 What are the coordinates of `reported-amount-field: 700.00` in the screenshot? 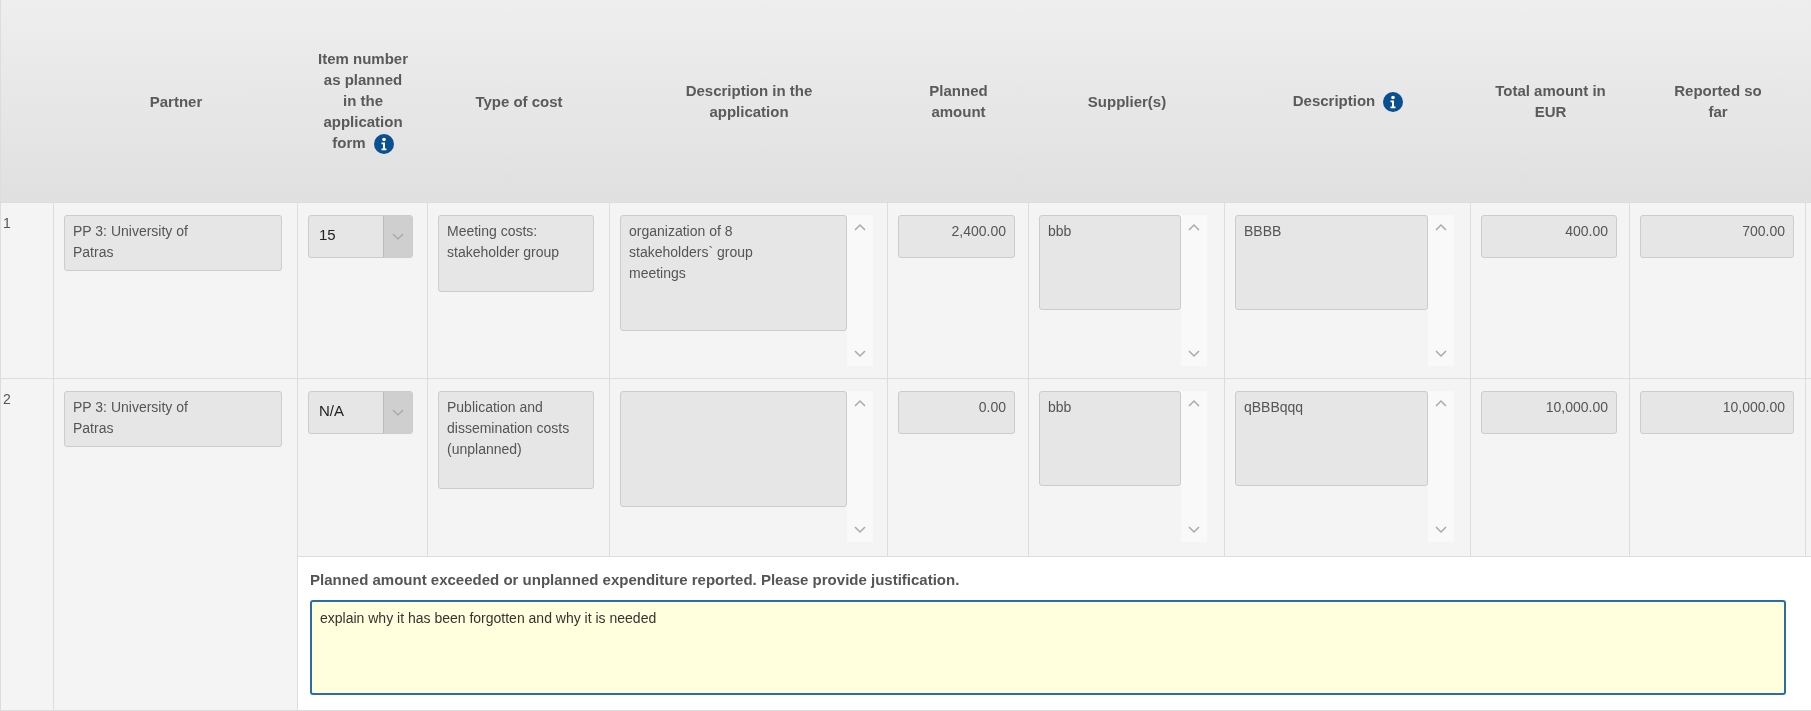 It's located at (1717, 236).